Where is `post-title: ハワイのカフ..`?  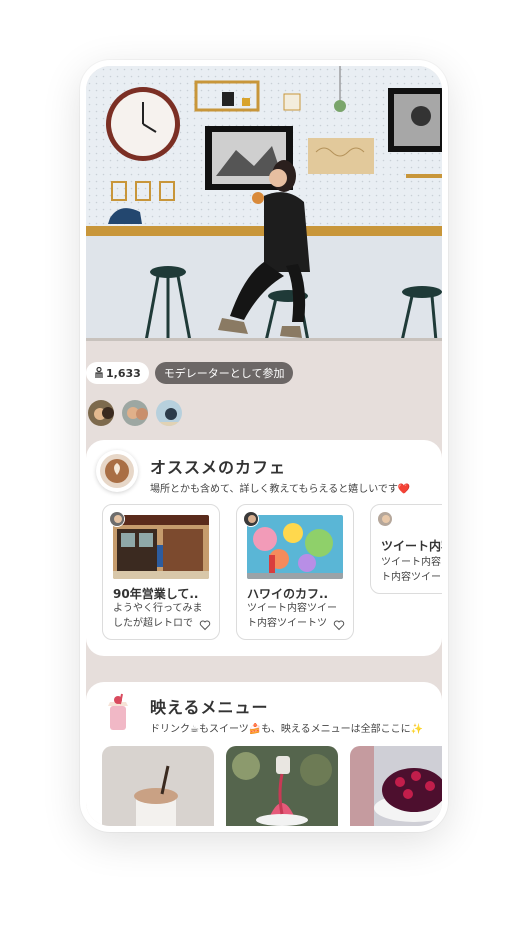
post-title: ハワイのカフ.. is located at coordinates (288, 594).